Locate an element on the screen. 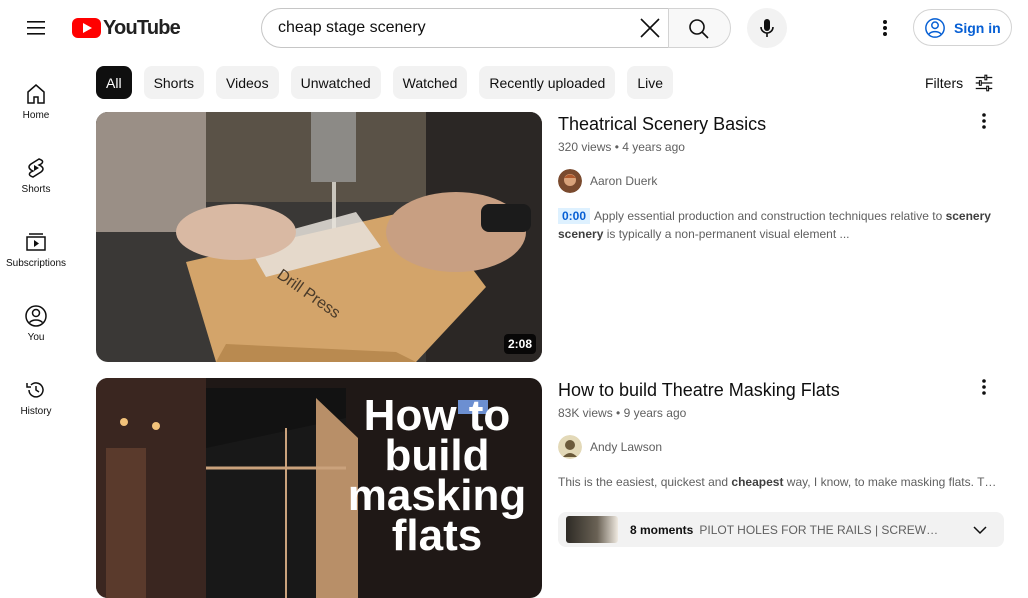 This screenshot has height=598, width=1028. search-icon is located at coordinates (699, 29).